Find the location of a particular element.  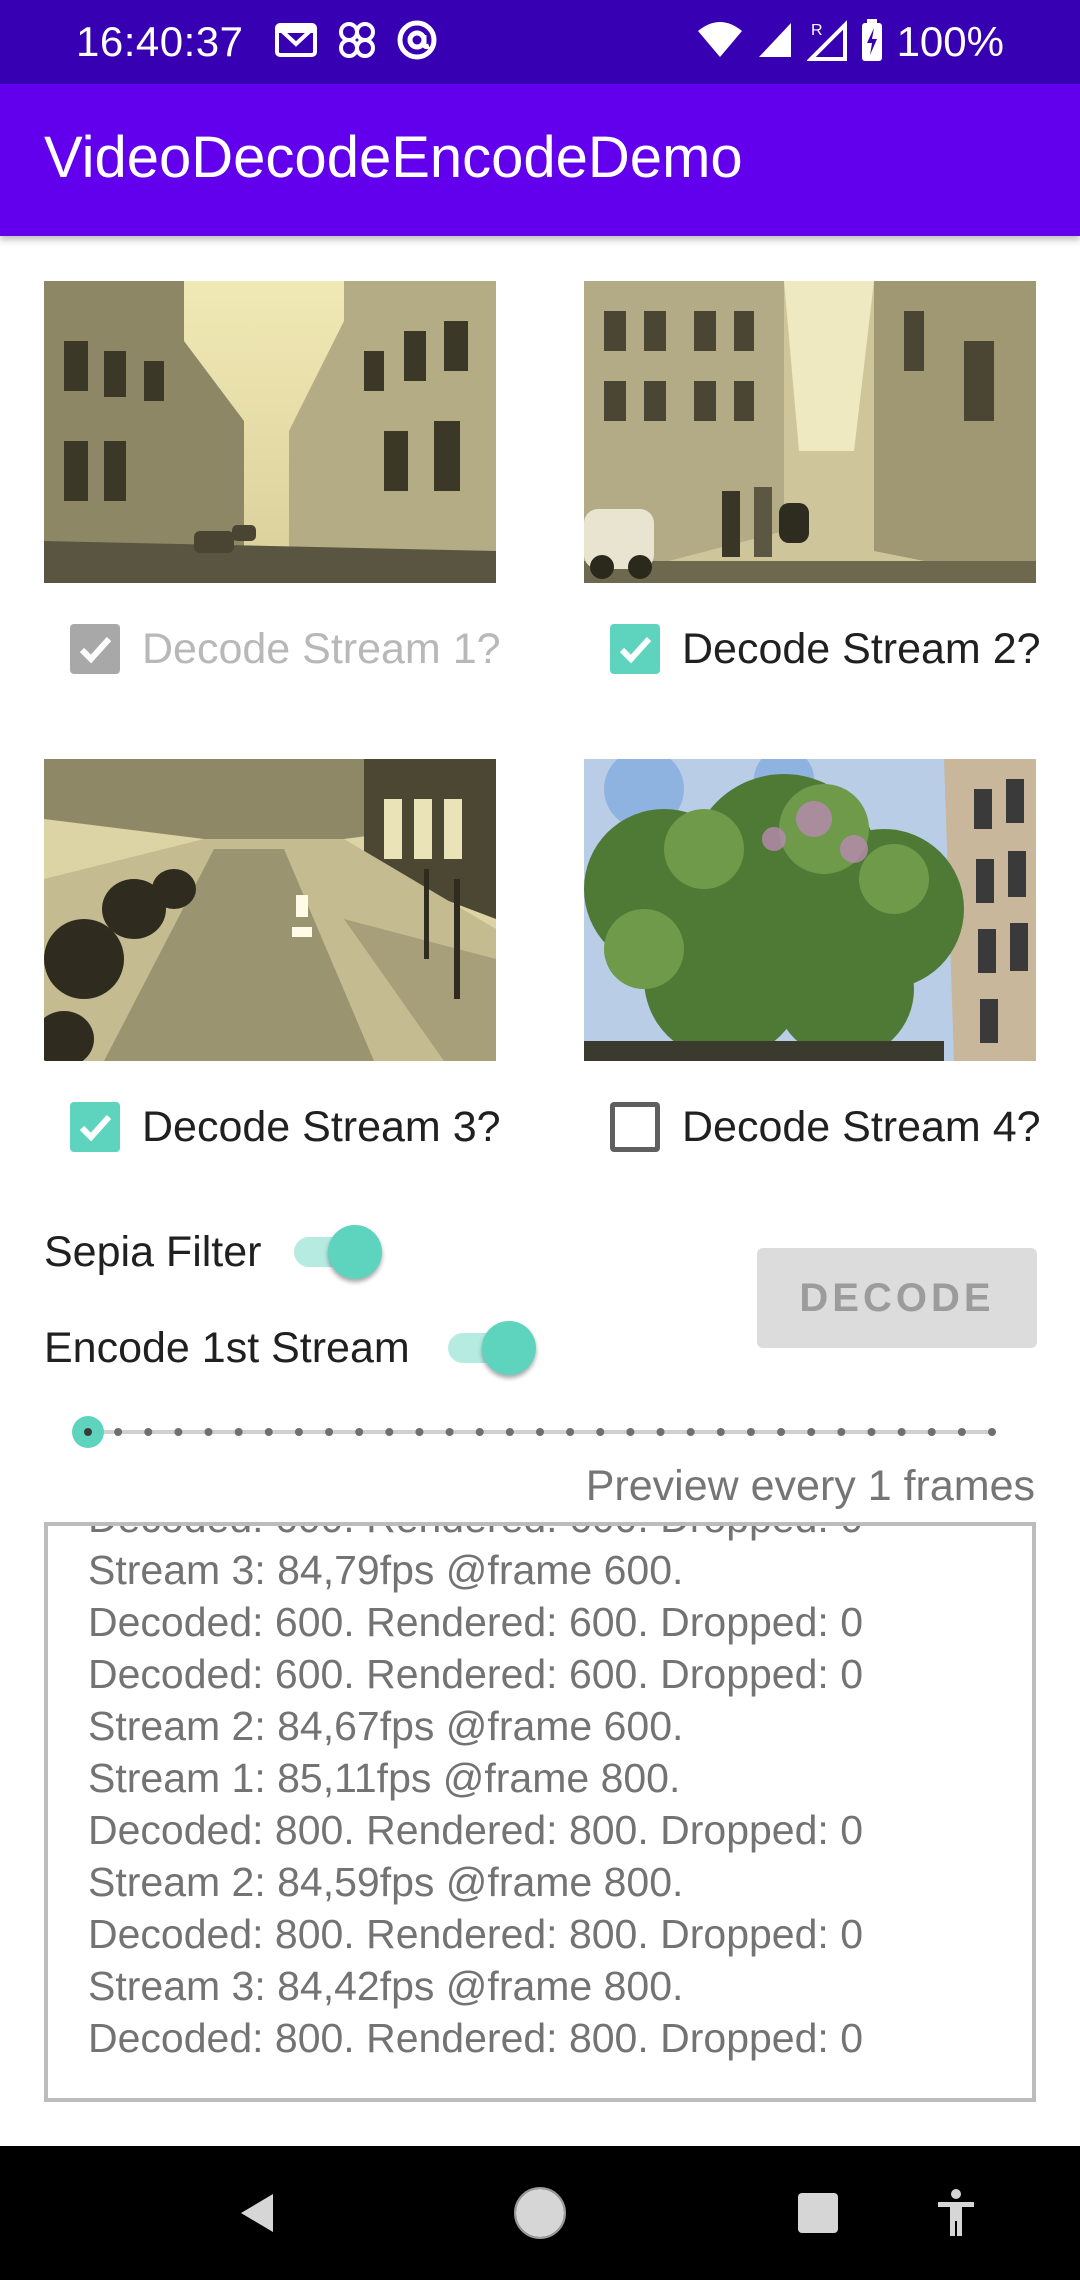

slider-thumb-dot is located at coordinates (88, 1432).